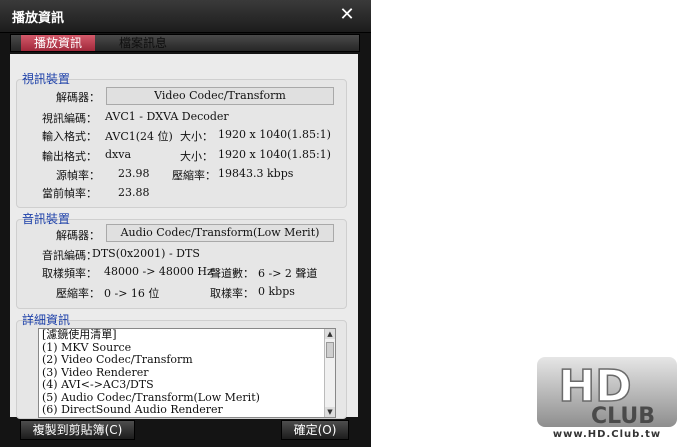 This screenshot has height=447, width=683. Describe the element at coordinates (46, 320) in the screenshot. I see `details-section-title: 詳細資訊` at that location.